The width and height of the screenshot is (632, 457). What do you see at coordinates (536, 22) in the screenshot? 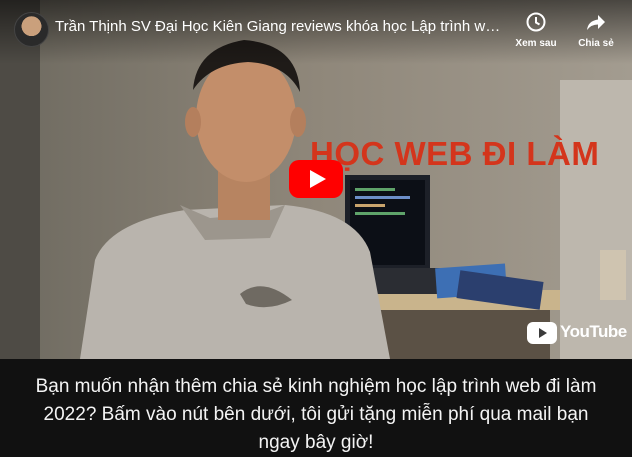
I see `clock-icon` at bounding box center [536, 22].